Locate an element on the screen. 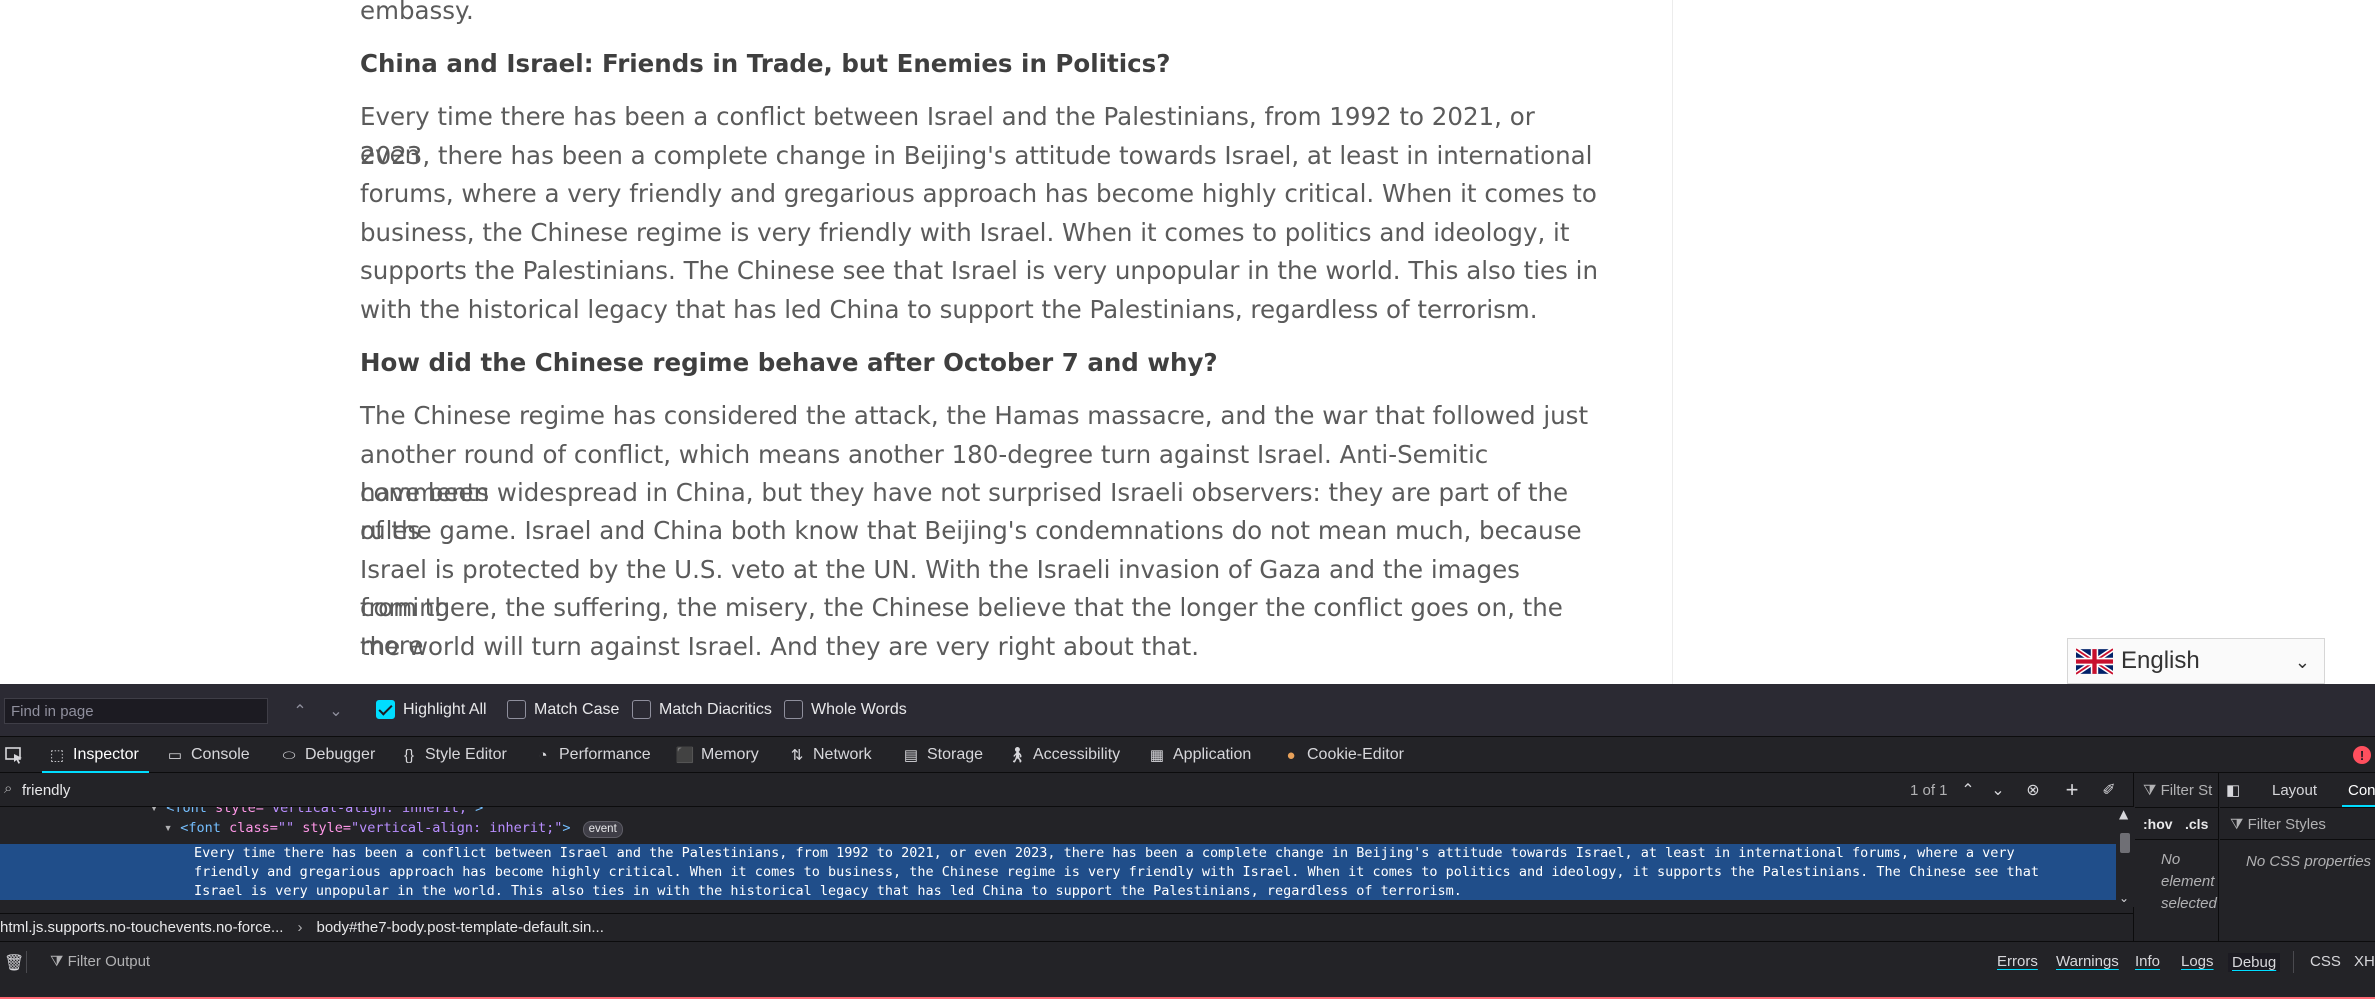 The height and width of the screenshot is (999, 2375). tab-accessibility: 🚶︎ Accessibility is located at coordinates (1063, 755).